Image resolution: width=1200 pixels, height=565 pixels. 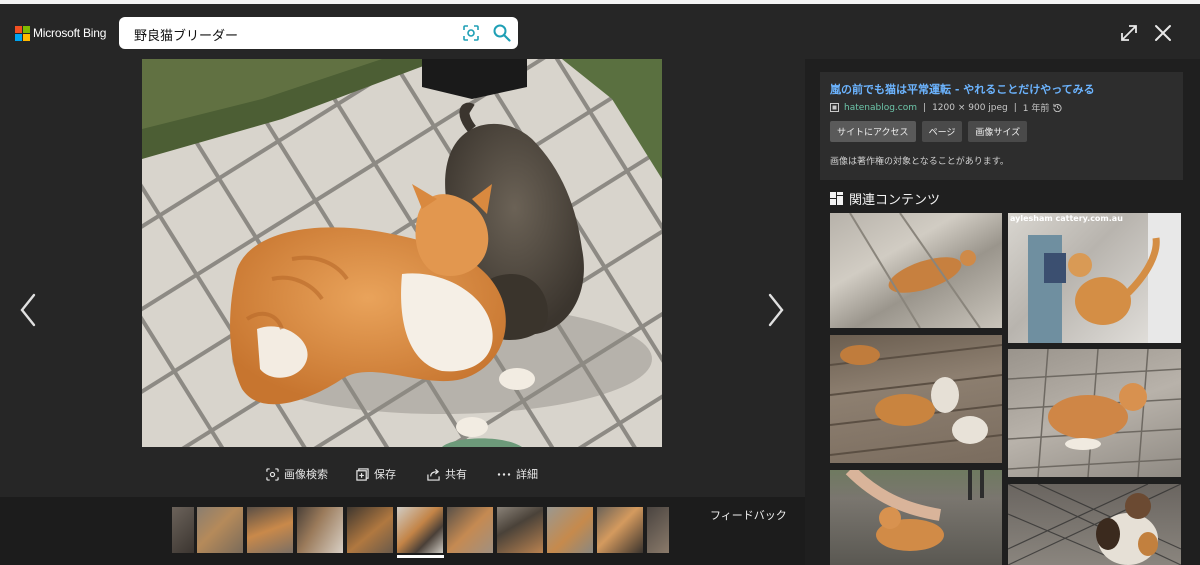 I want to click on thumbnail-filmstrip: フィードバック, so click(x=402, y=531).